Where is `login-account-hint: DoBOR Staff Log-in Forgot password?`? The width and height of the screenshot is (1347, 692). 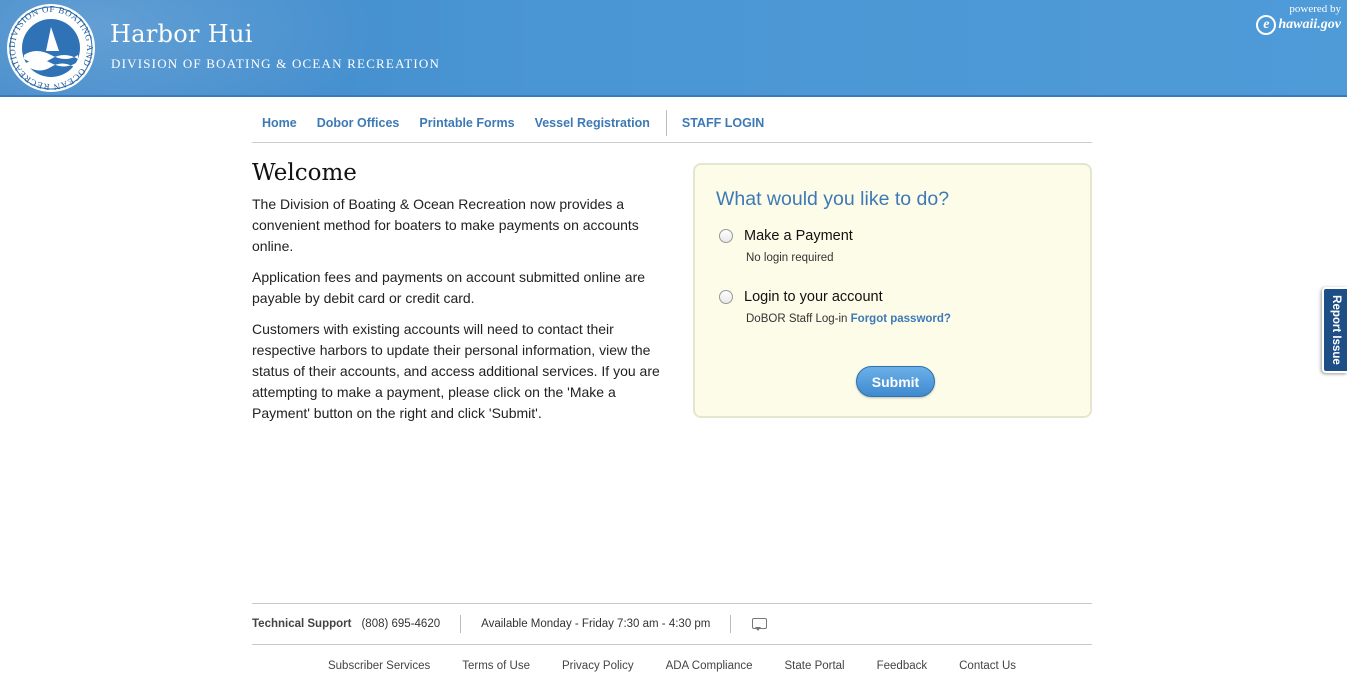 login-account-hint: DoBOR Staff Log-in Forgot password? is located at coordinates (848, 319).